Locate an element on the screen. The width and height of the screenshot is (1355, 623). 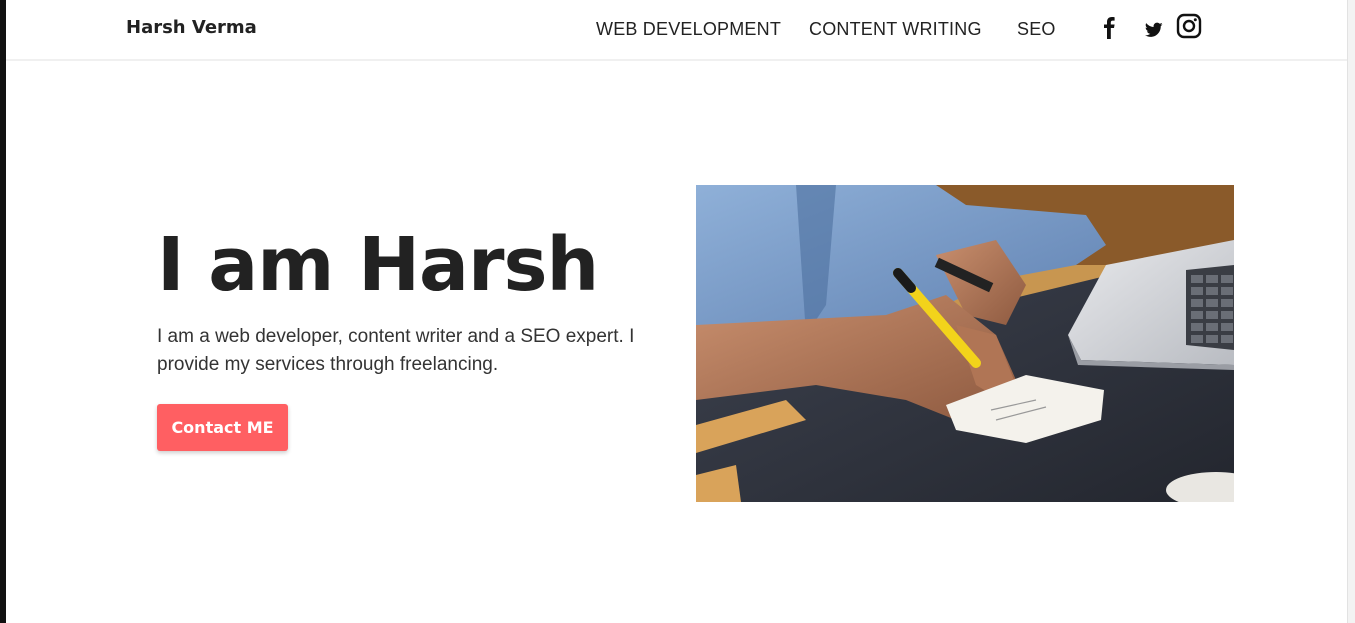
left-window-edge is located at coordinates (3, 311).